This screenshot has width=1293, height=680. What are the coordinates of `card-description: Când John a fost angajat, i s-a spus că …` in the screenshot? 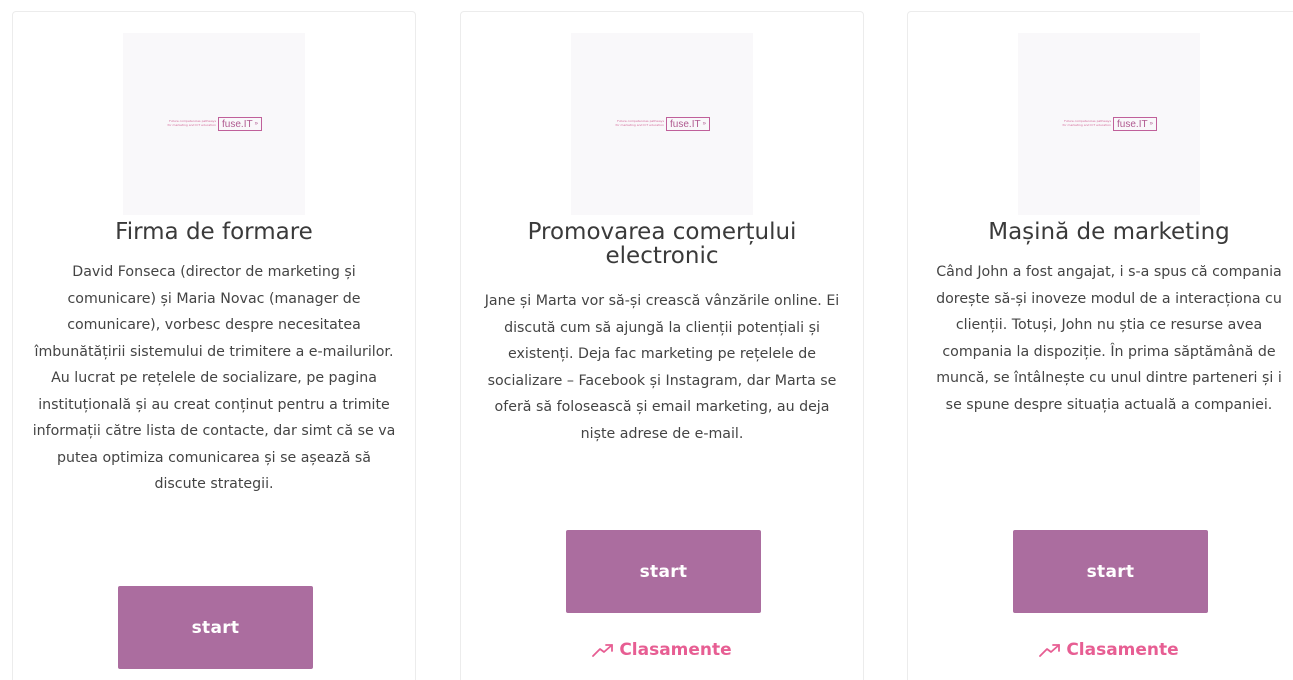 It's located at (1109, 338).